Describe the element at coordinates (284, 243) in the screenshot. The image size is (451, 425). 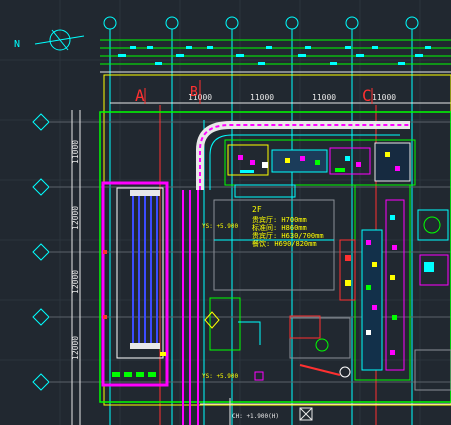
I see `notes-line: 餐饮: H690/820mm` at that location.